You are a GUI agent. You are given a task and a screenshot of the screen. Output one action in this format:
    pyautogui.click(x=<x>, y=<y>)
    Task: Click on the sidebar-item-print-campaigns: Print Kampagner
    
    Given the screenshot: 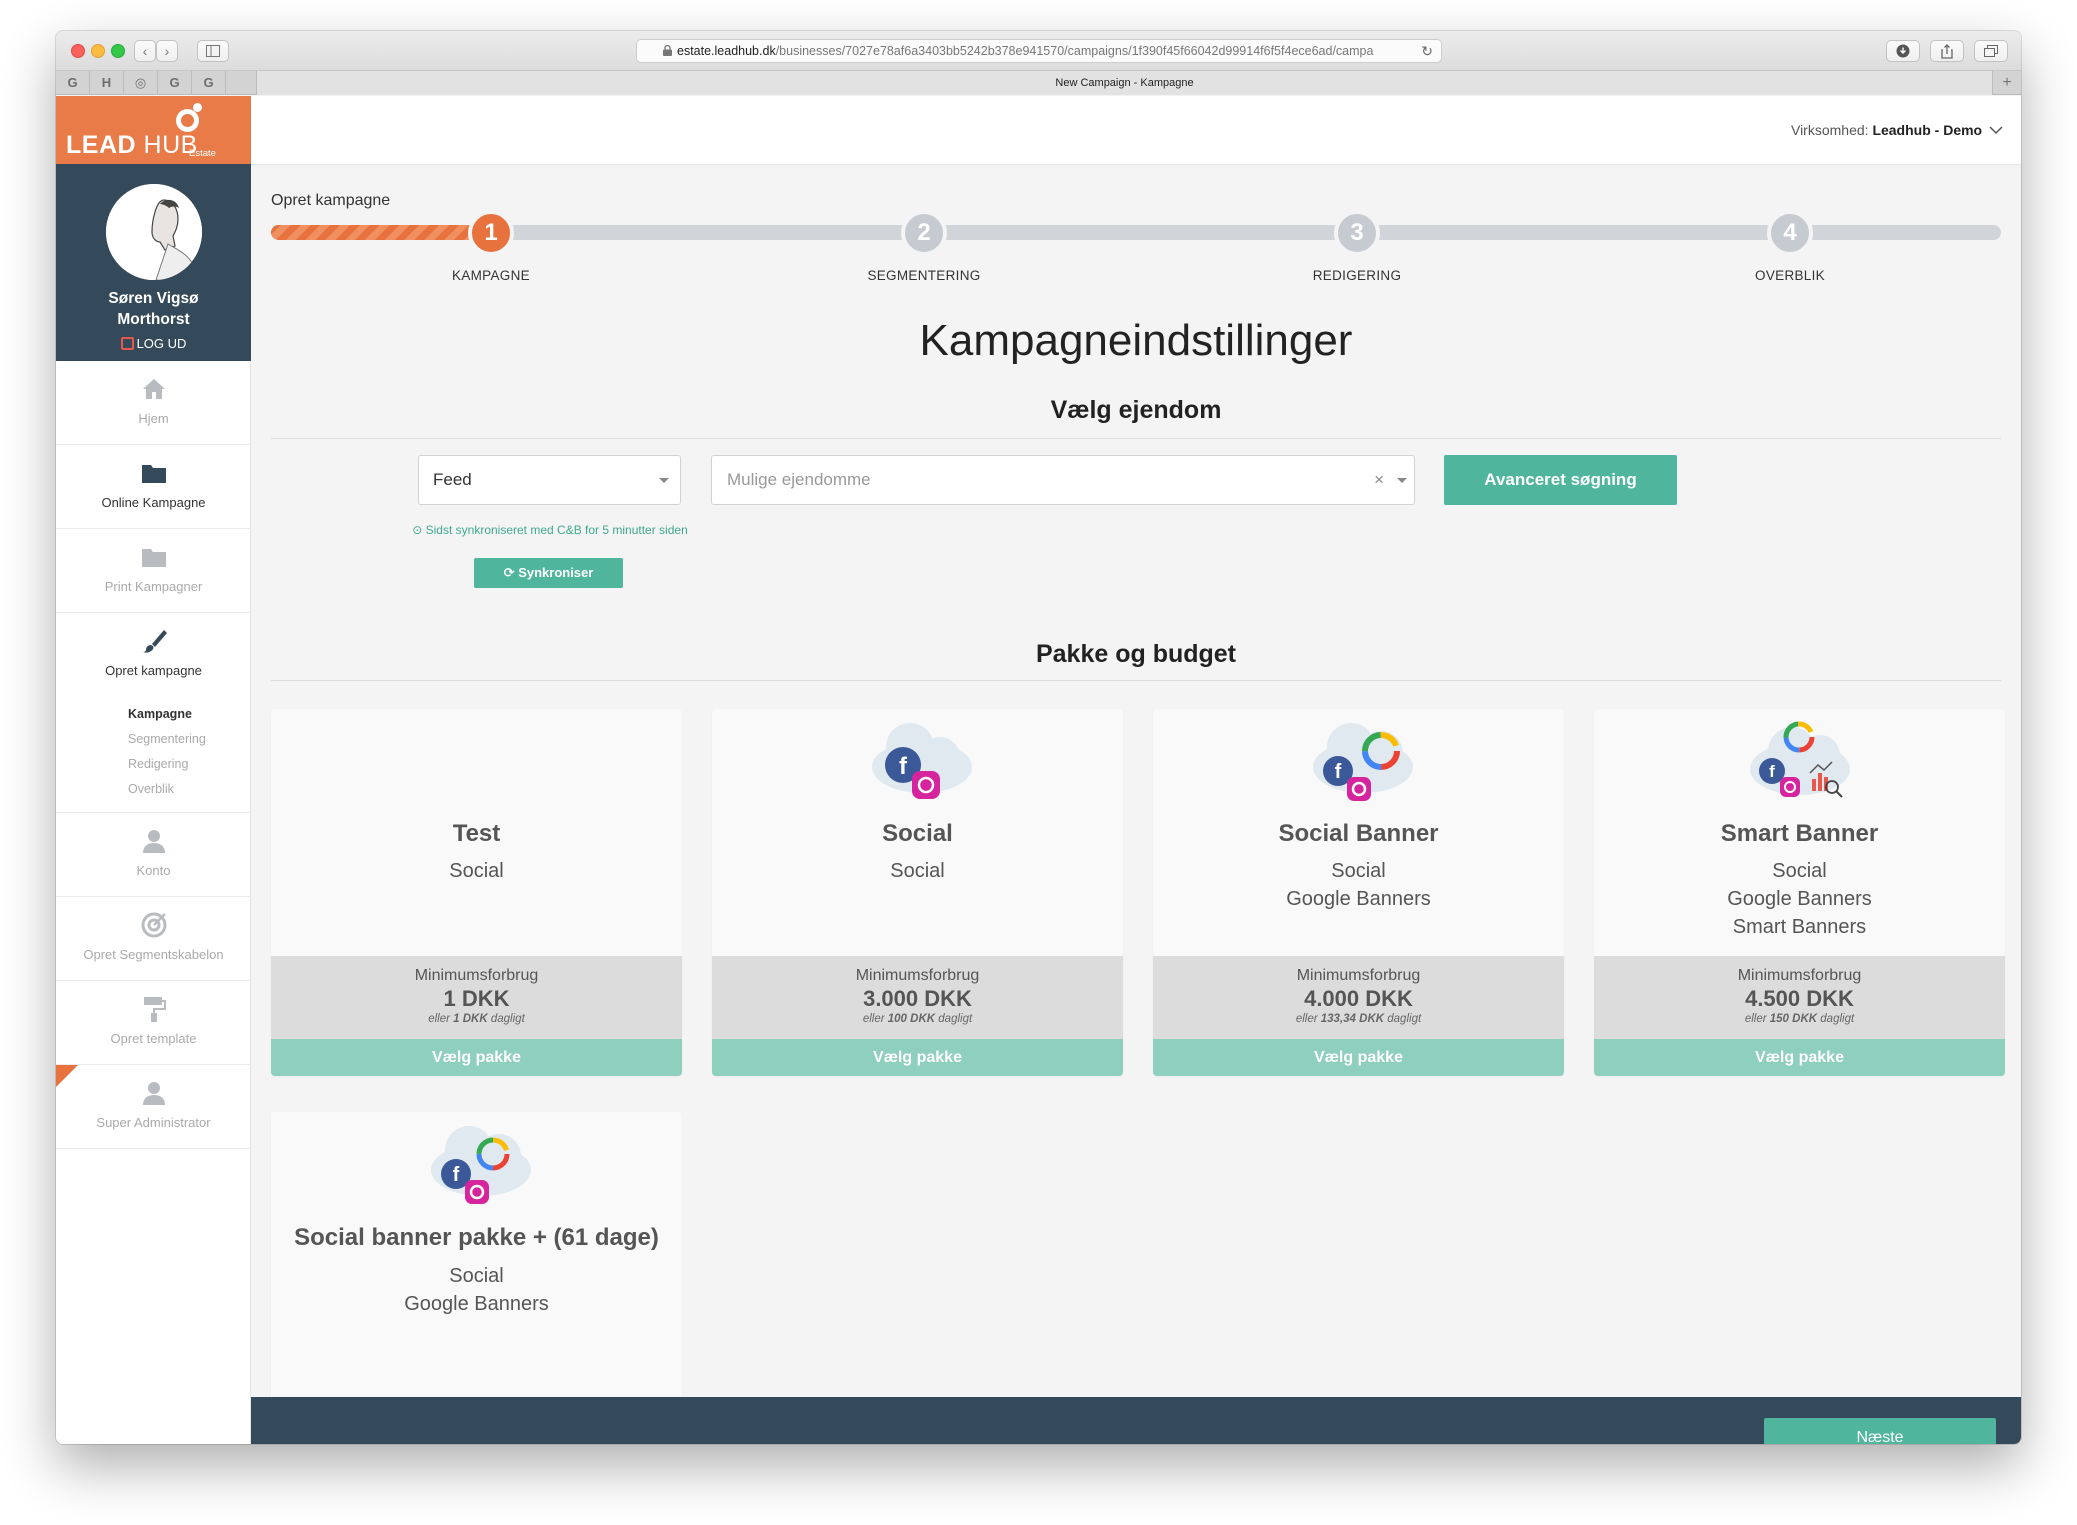 What is the action you would take?
    pyautogui.click(x=153, y=571)
    